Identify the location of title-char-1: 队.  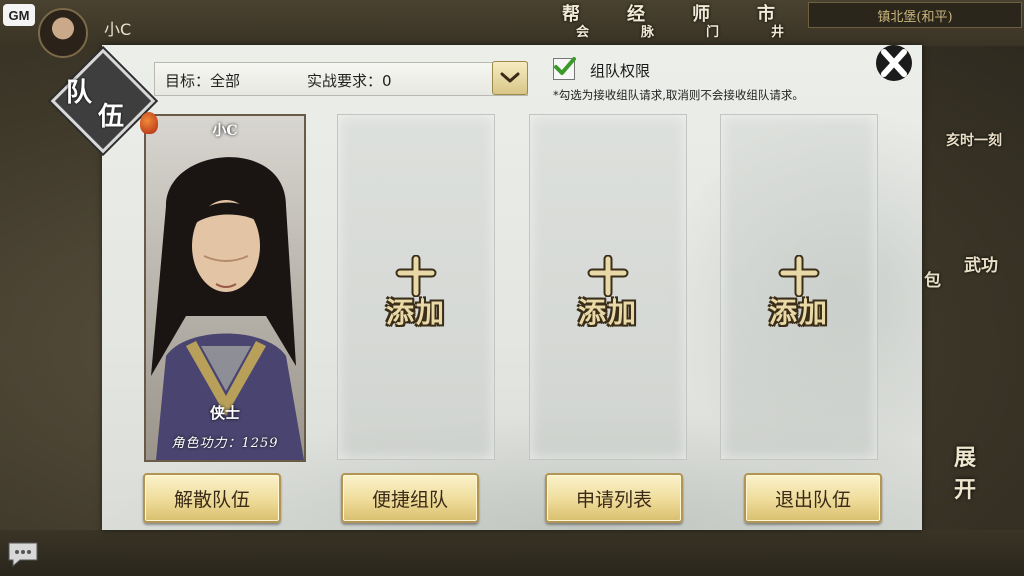
(79, 93).